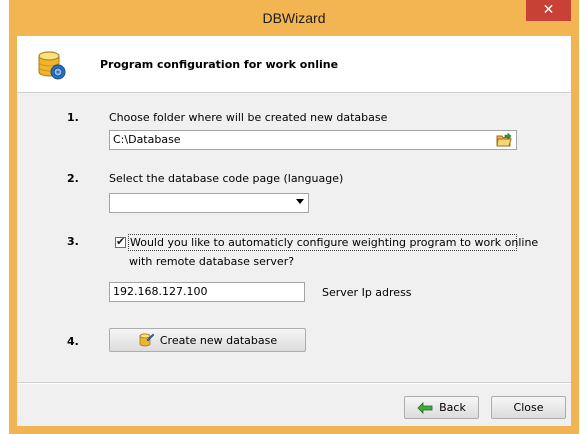  I want to click on auto-configure-label-line2: with remote database server?, so click(212, 261).